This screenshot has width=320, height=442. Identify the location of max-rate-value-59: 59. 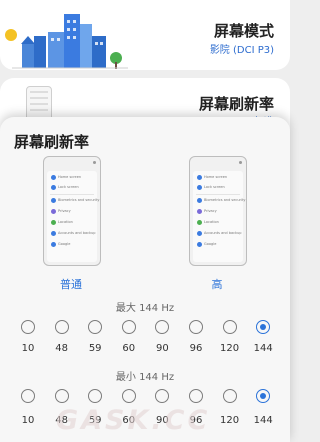
(95, 348).